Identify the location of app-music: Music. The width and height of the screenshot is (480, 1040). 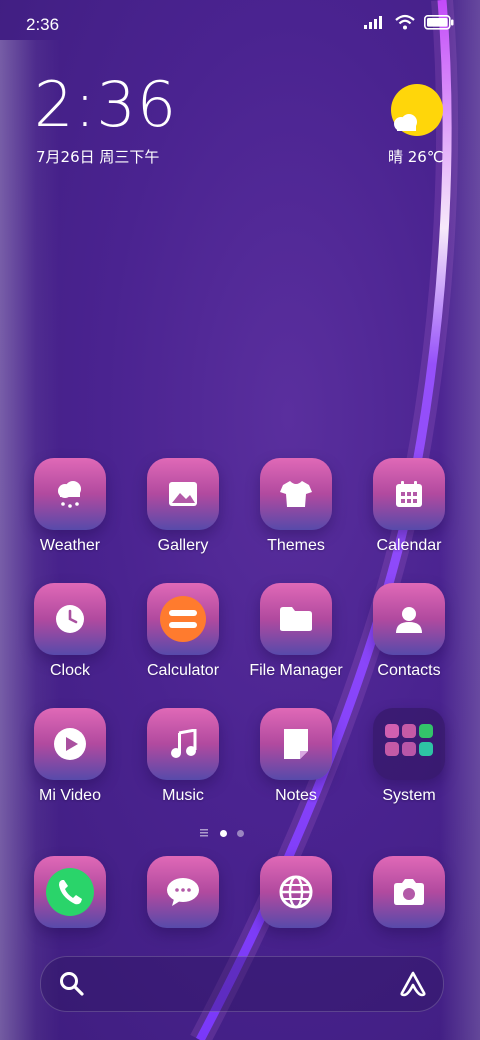
(183, 756).